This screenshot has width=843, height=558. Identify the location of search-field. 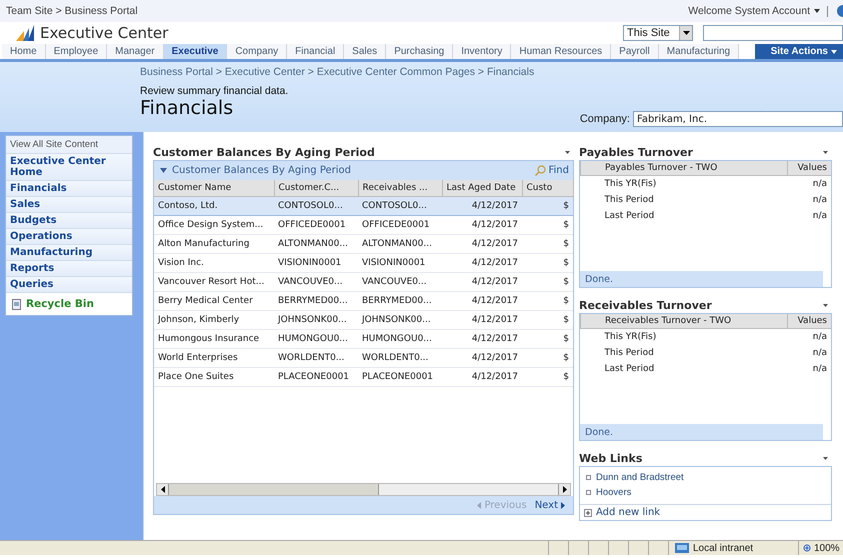
(773, 33).